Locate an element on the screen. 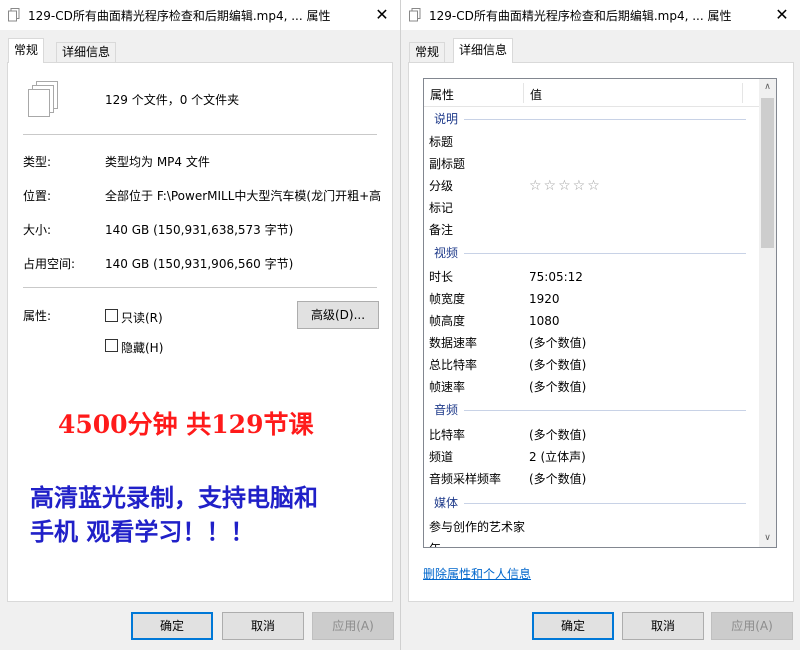 The image size is (800, 650). property-value: 2 (立体声) is located at coordinates (557, 457).